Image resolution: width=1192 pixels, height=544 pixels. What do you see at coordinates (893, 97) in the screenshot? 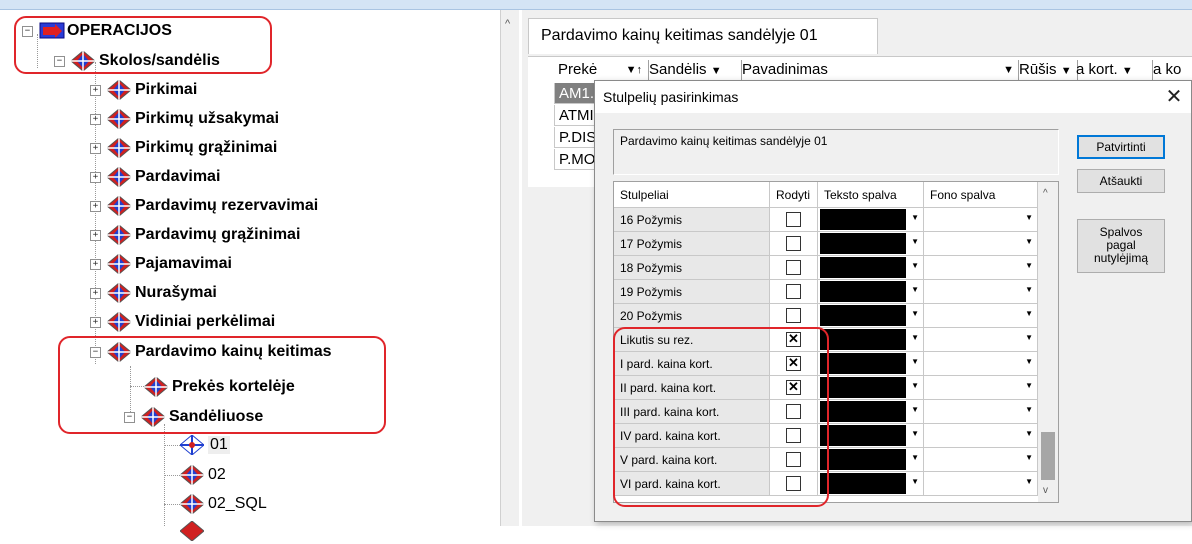
I see `dialog-titlebar: Stulpelių pasirinkimas ✕` at bounding box center [893, 97].